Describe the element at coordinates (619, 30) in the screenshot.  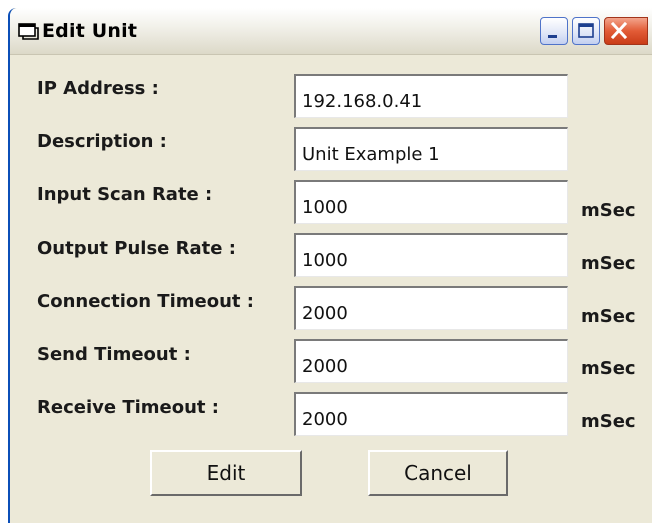
I see `close-icon` at that location.